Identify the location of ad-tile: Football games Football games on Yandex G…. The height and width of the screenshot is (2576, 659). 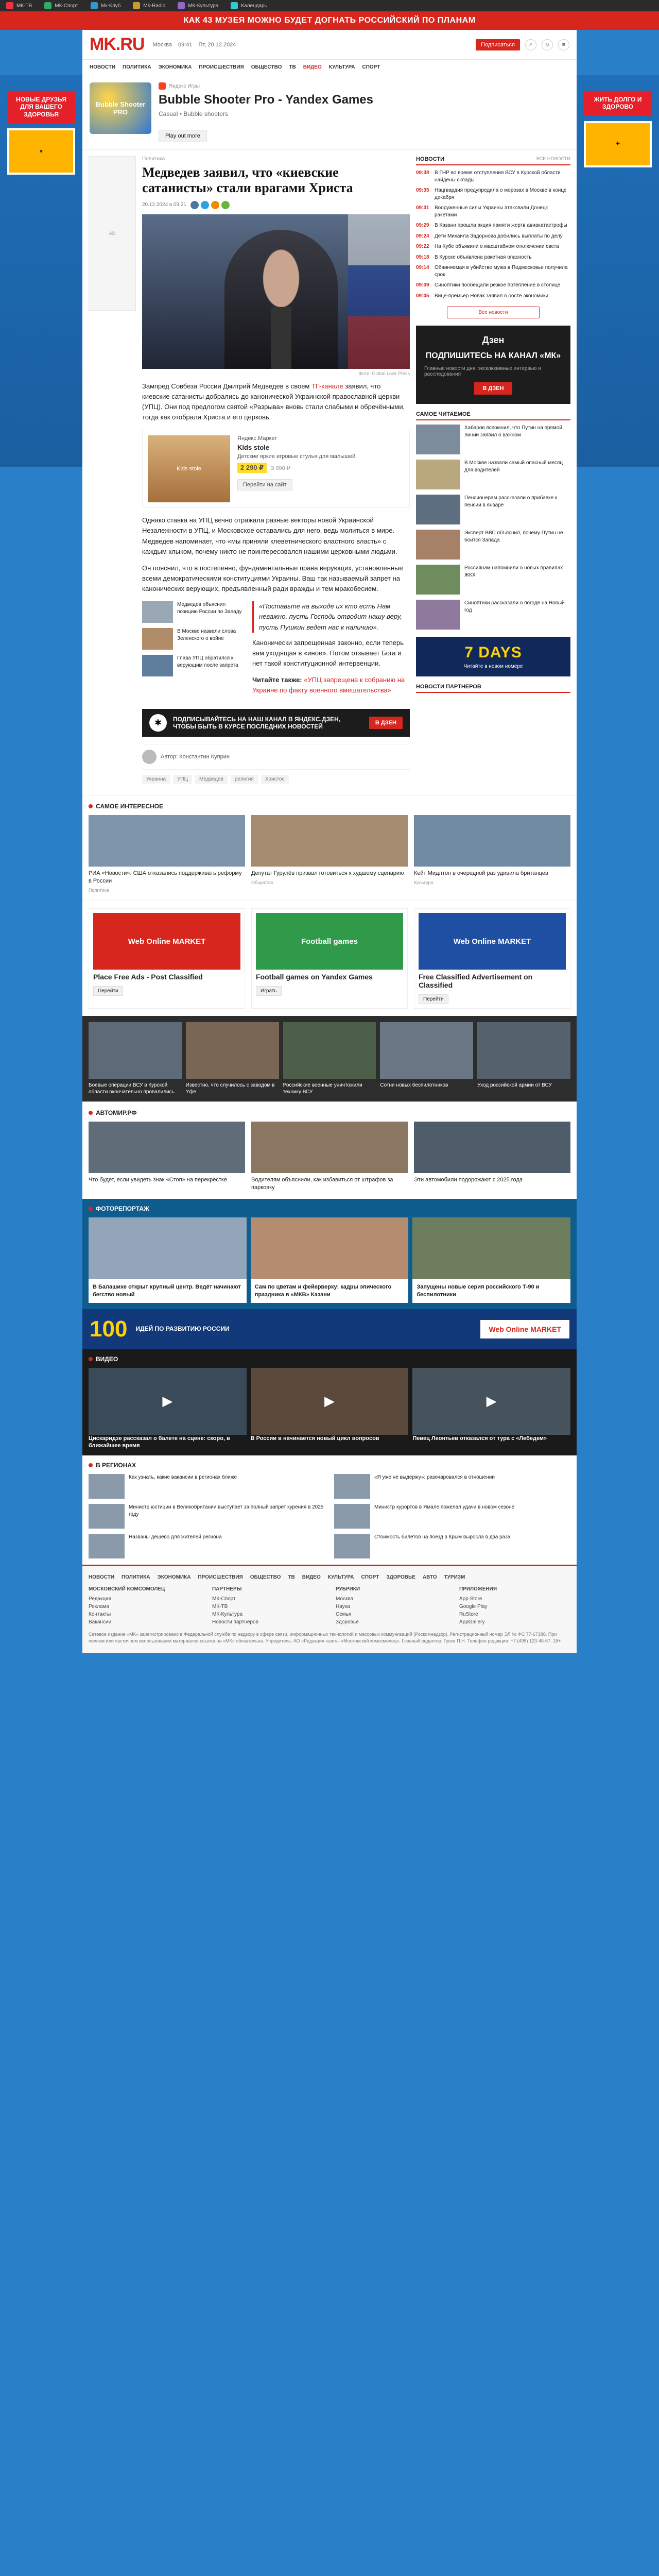
(329, 958).